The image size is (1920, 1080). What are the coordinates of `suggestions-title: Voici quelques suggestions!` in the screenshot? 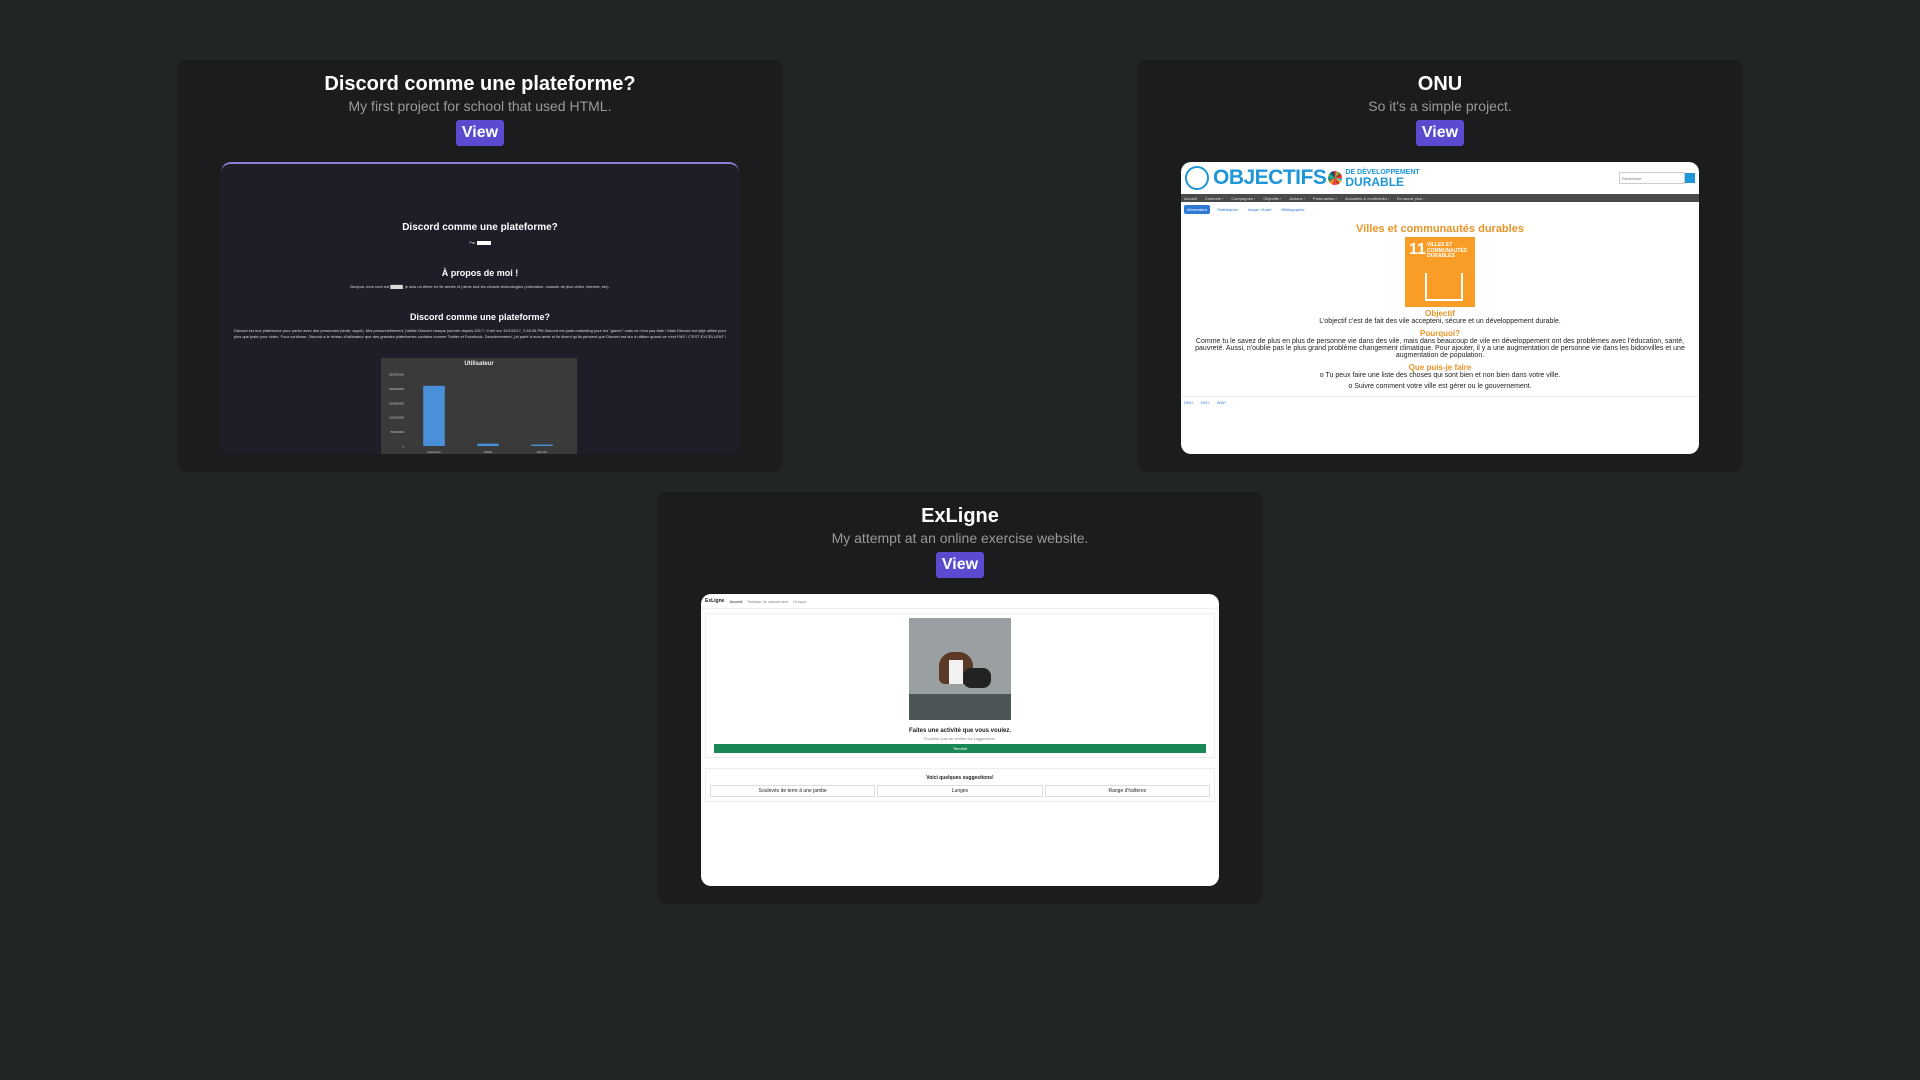 It's located at (960, 778).